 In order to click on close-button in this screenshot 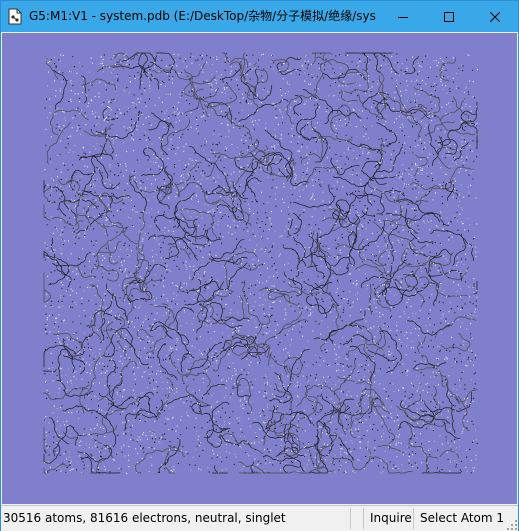, I will do `click(495, 16)`.